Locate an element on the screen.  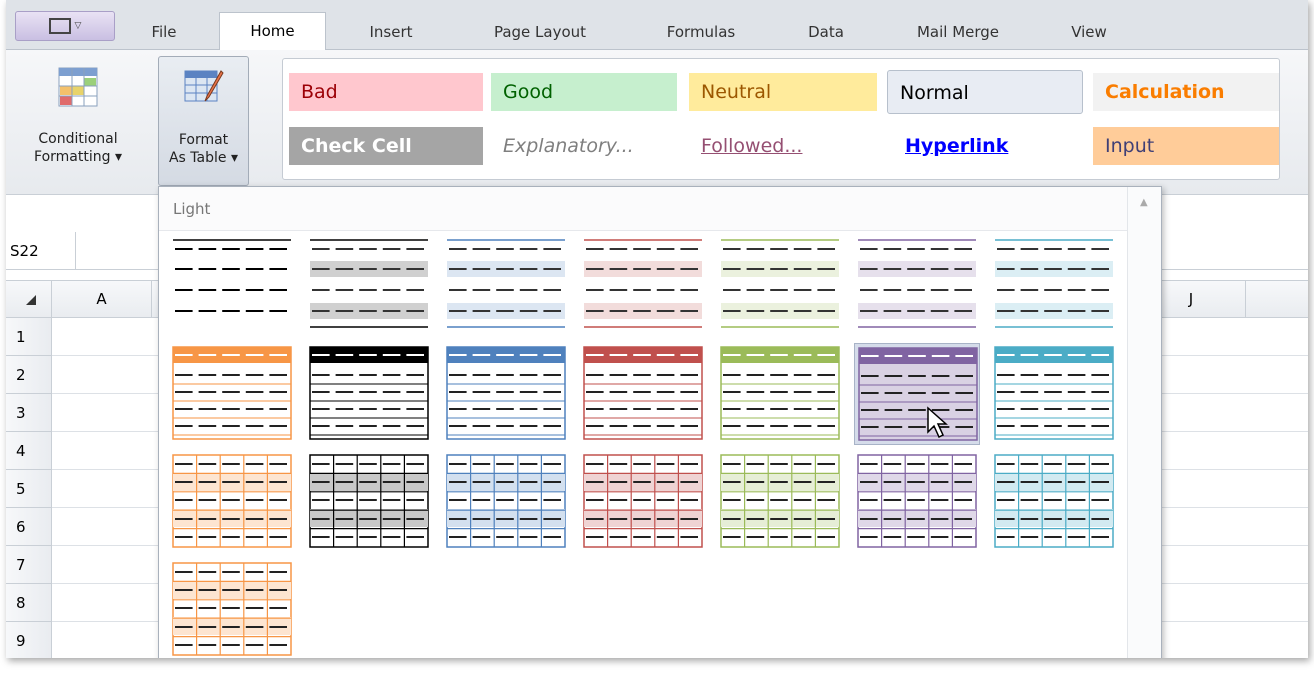
row-header: 9 is located at coordinates (29, 640).